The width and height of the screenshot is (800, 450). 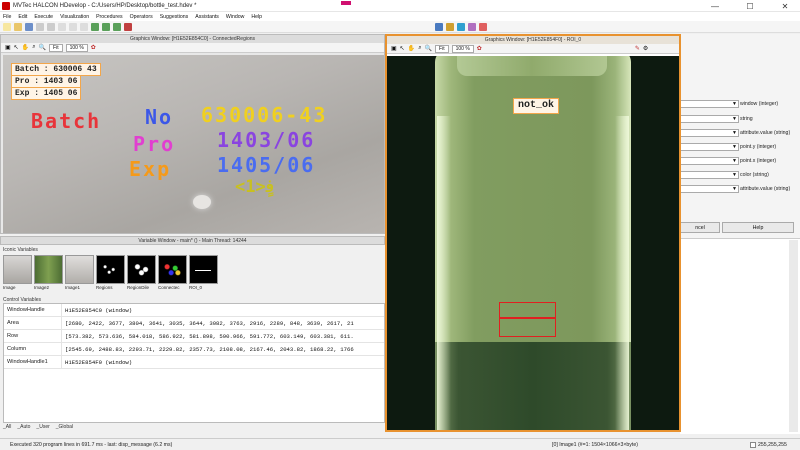 What do you see at coordinates (141, 17) in the screenshot?
I see `menu-operators: Operators` at bounding box center [141, 17].